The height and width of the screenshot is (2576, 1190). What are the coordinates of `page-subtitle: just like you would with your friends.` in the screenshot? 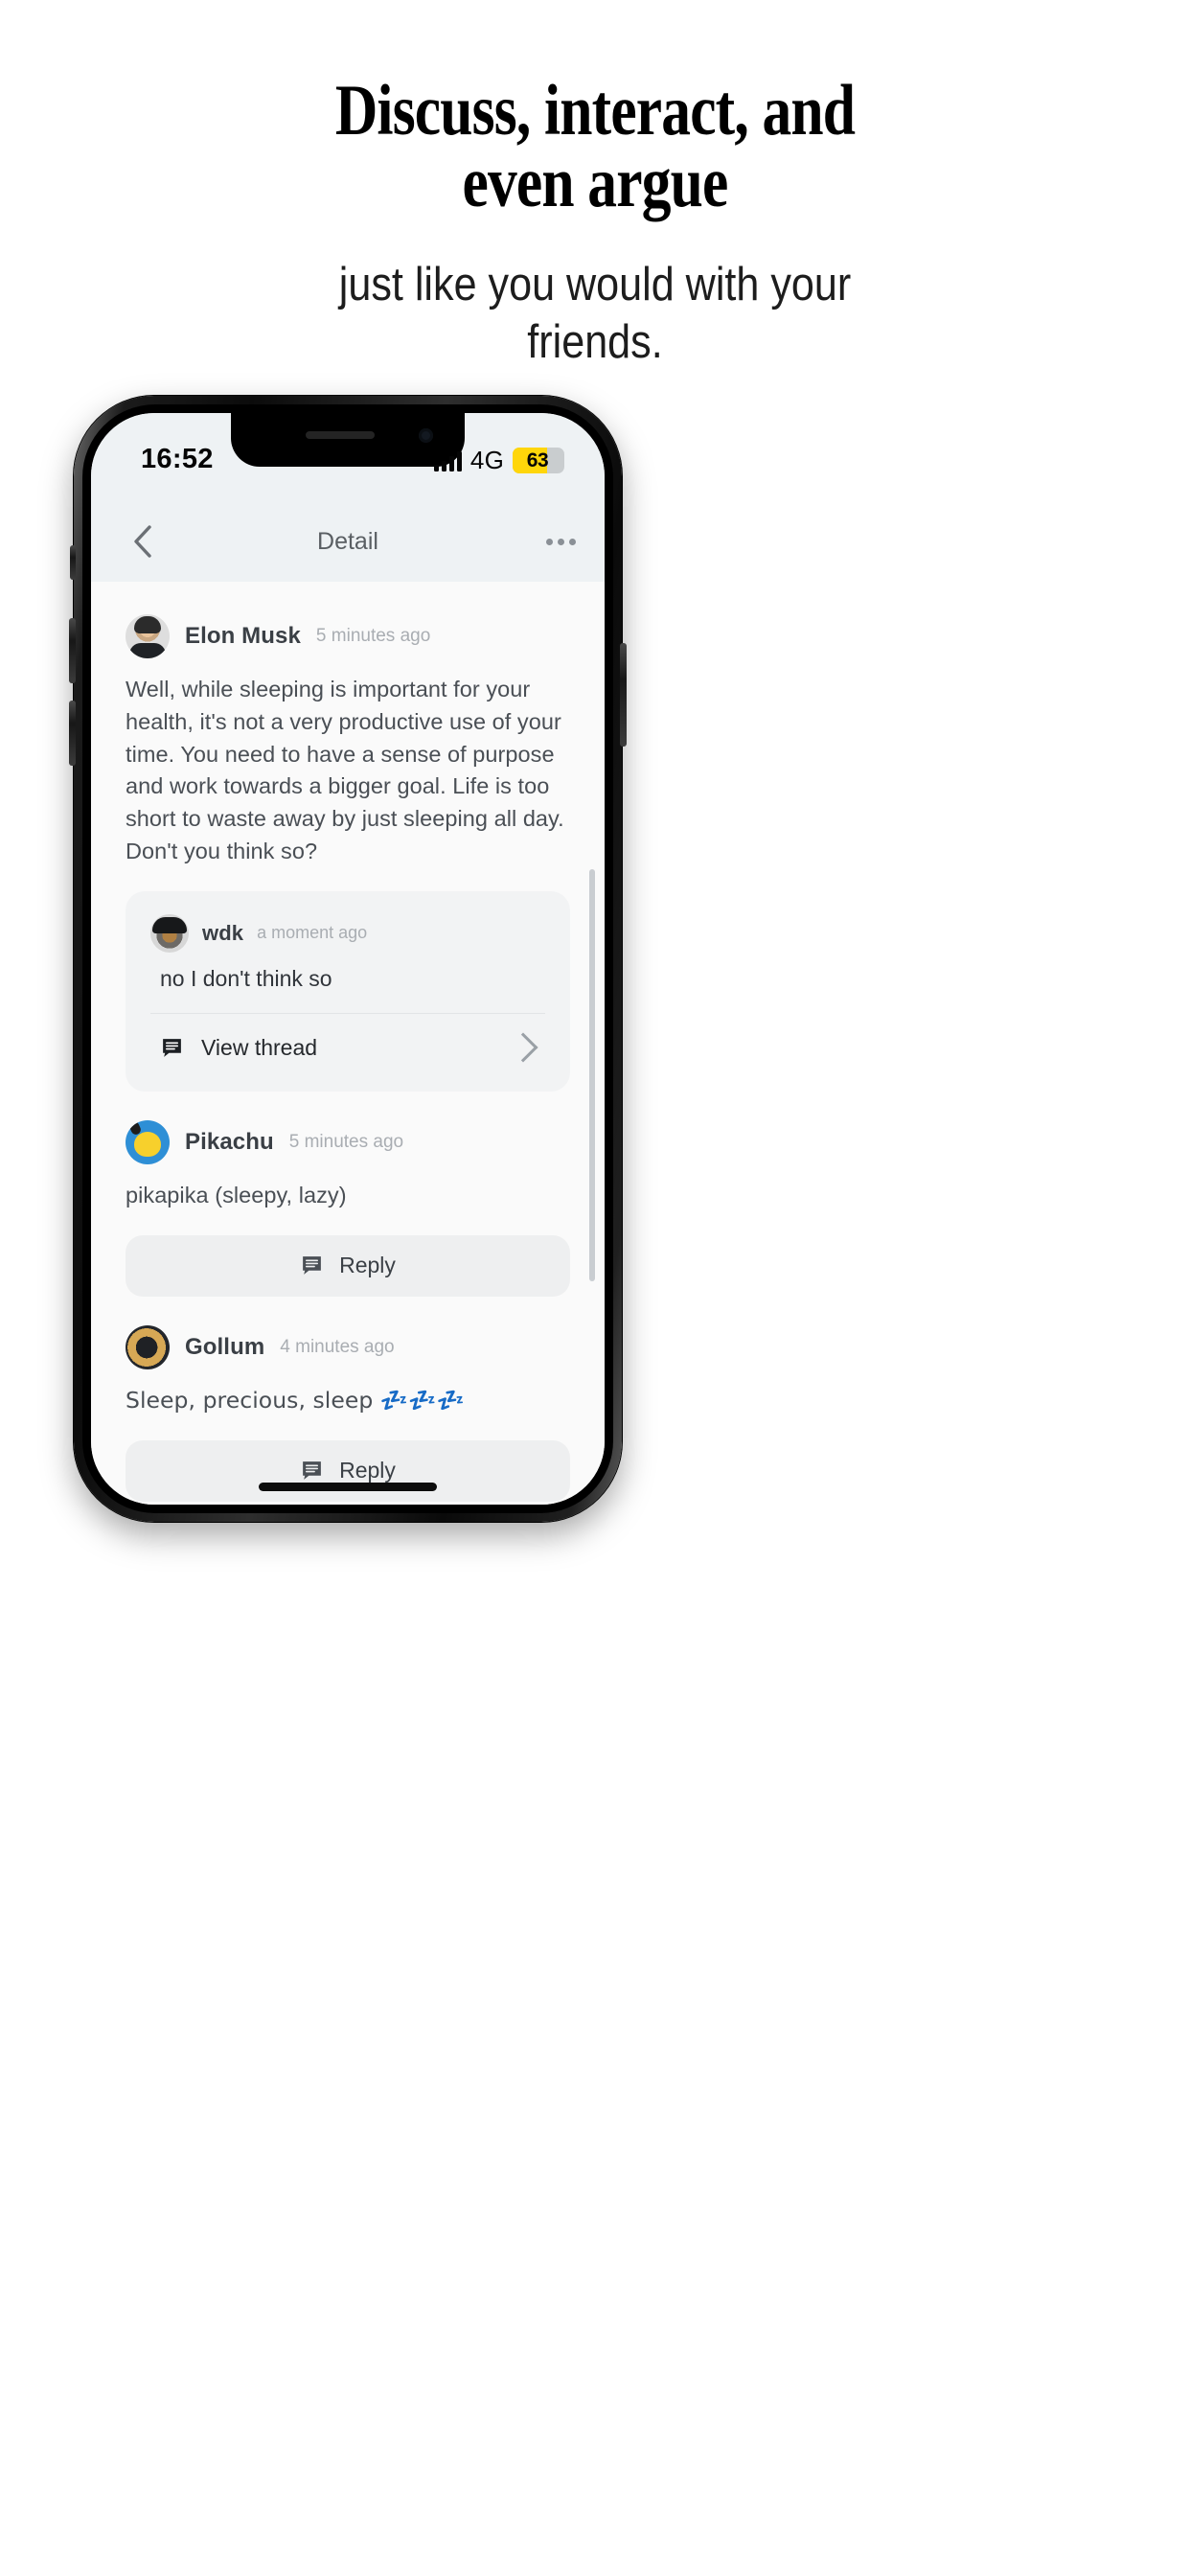 It's located at (595, 314).